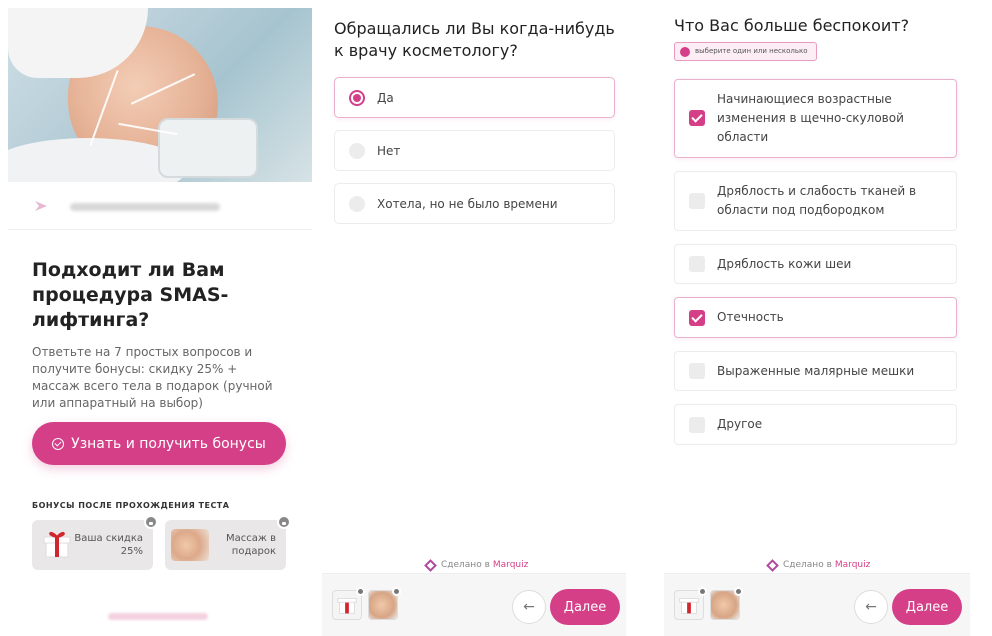 The image size is (992, 636). What do you see at coordinates (357, 97) in the screenshot?
I see `radio-selected-icon` at bounding box center [357, 97].